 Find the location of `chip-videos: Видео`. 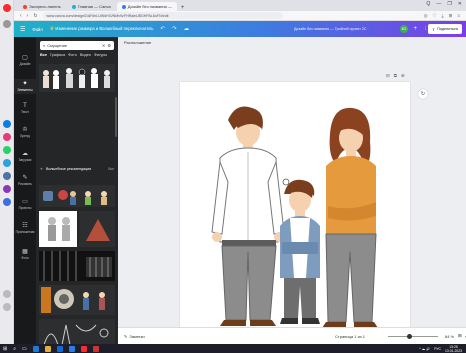

chip-videos: Видео is located at coordinates (85, 55).